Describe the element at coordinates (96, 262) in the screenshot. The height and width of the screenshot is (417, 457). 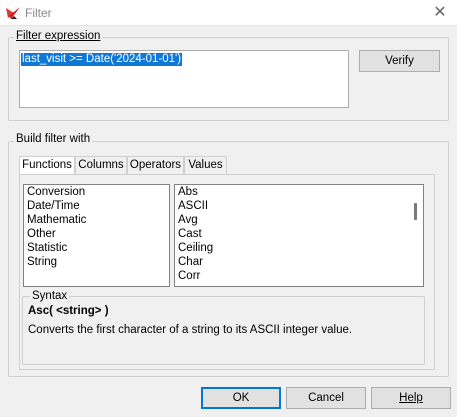
I see `category-item: String` at that location.